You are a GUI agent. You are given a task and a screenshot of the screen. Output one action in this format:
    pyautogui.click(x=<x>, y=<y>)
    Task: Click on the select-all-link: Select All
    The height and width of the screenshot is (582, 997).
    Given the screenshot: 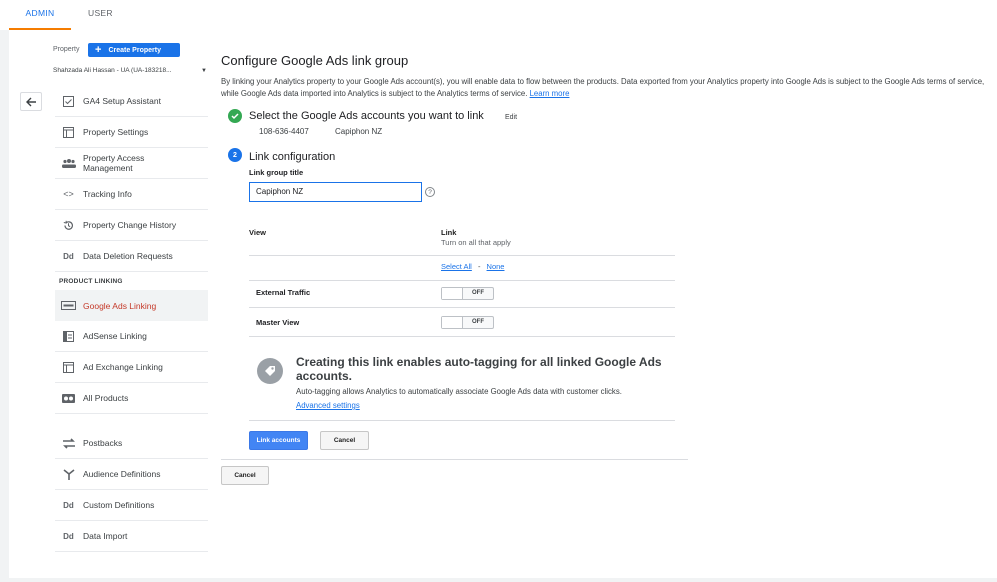 What is the action you would take?
    pyautogui.click(x=456, y=266)
    